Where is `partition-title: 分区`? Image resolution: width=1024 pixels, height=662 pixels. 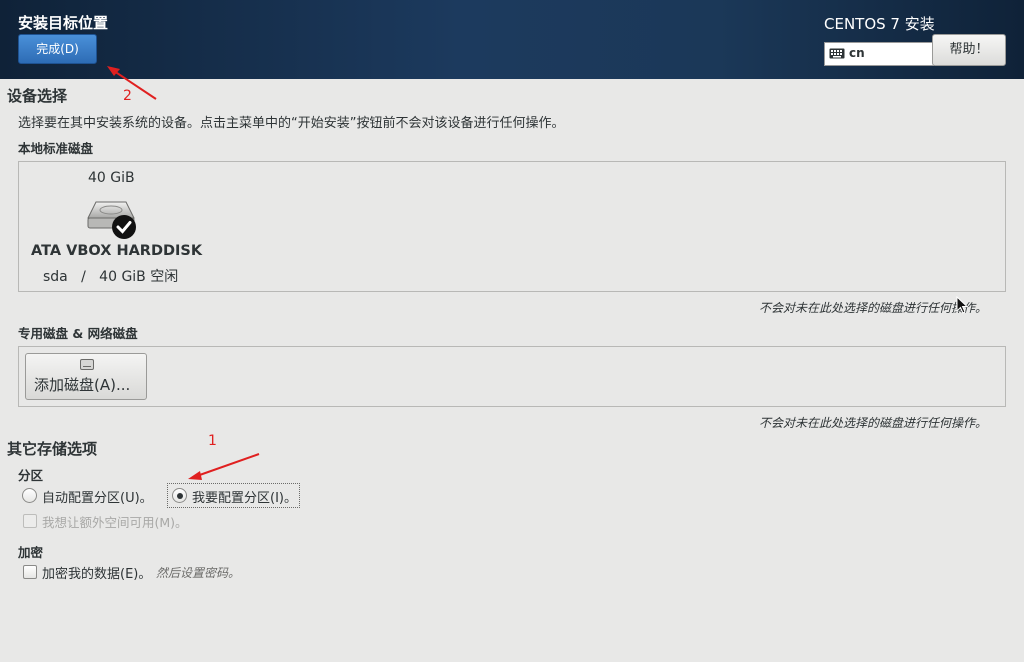 partition-title: 分区 is located at coordinates (31, 475).